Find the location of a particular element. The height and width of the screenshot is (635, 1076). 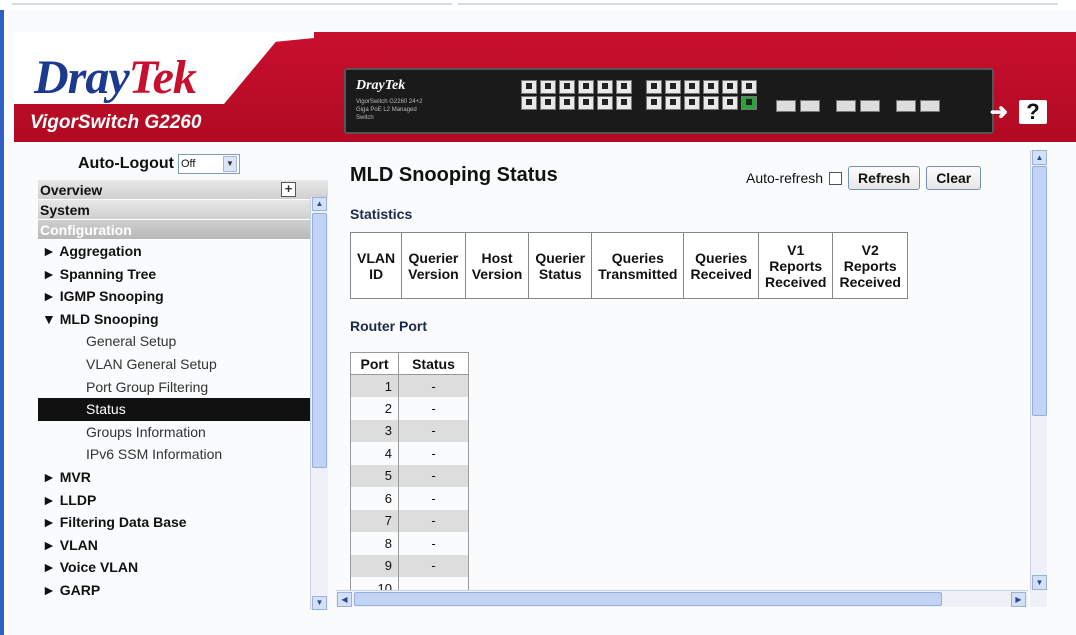

table-row: 8- is located at coordinates (409, 543).